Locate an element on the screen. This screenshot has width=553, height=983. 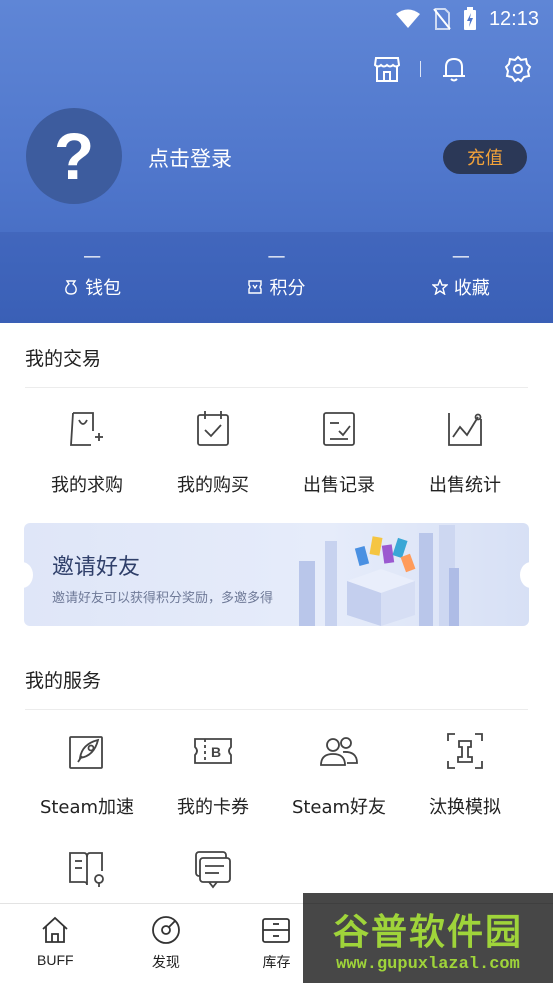
nav-label: 库存 is located at coordinates (276, 962).